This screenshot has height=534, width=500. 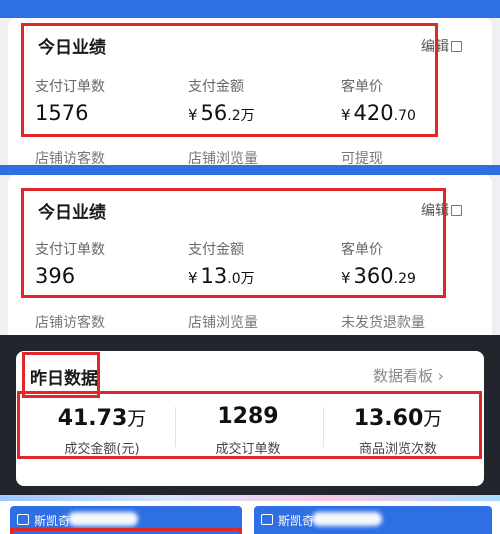 What do you see at coordinates (70, 323) in the screenshot?
I see `sub-label-visitors: 店铺访客数` at bounding box center [70, 323].